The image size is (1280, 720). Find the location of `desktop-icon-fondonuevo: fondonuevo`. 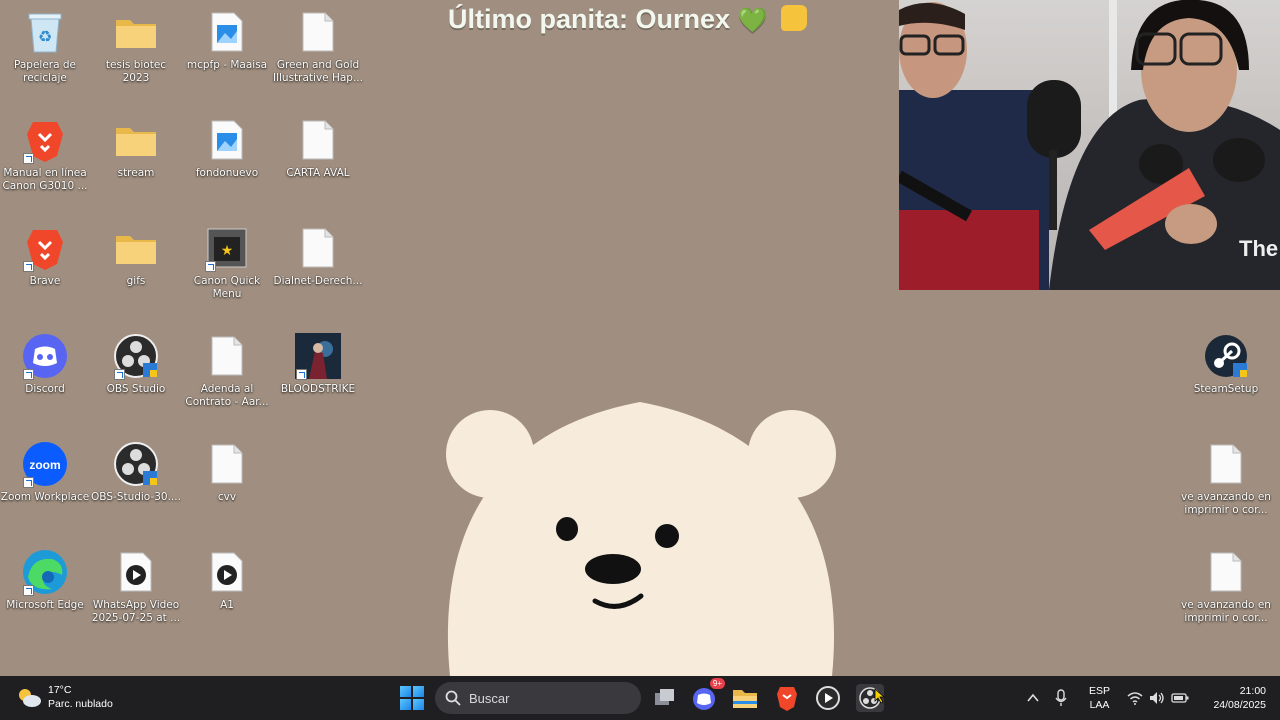

desktop-icon-fondonuevo: fondonuevo is located at coordinates (227, 166).